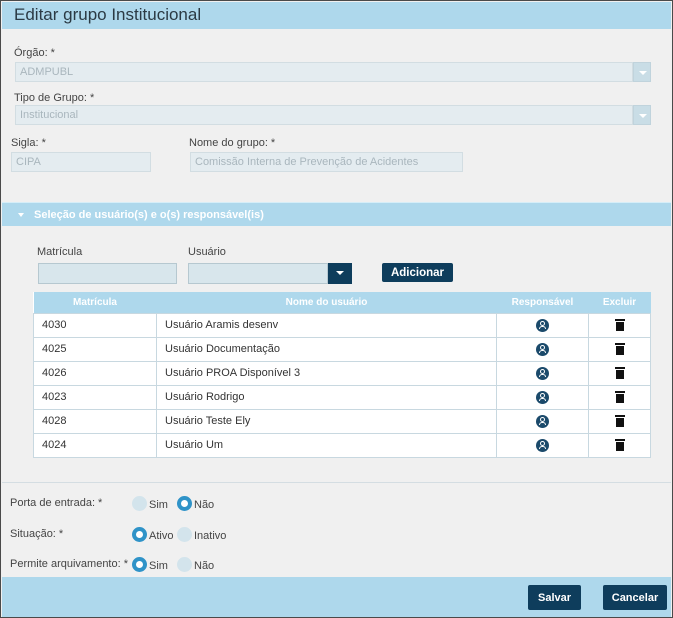 This screenshot has height=618, width=673. Describe the element at coordinates (554, 597) in the screenshot. I see `save-button: Salvar` at that location.